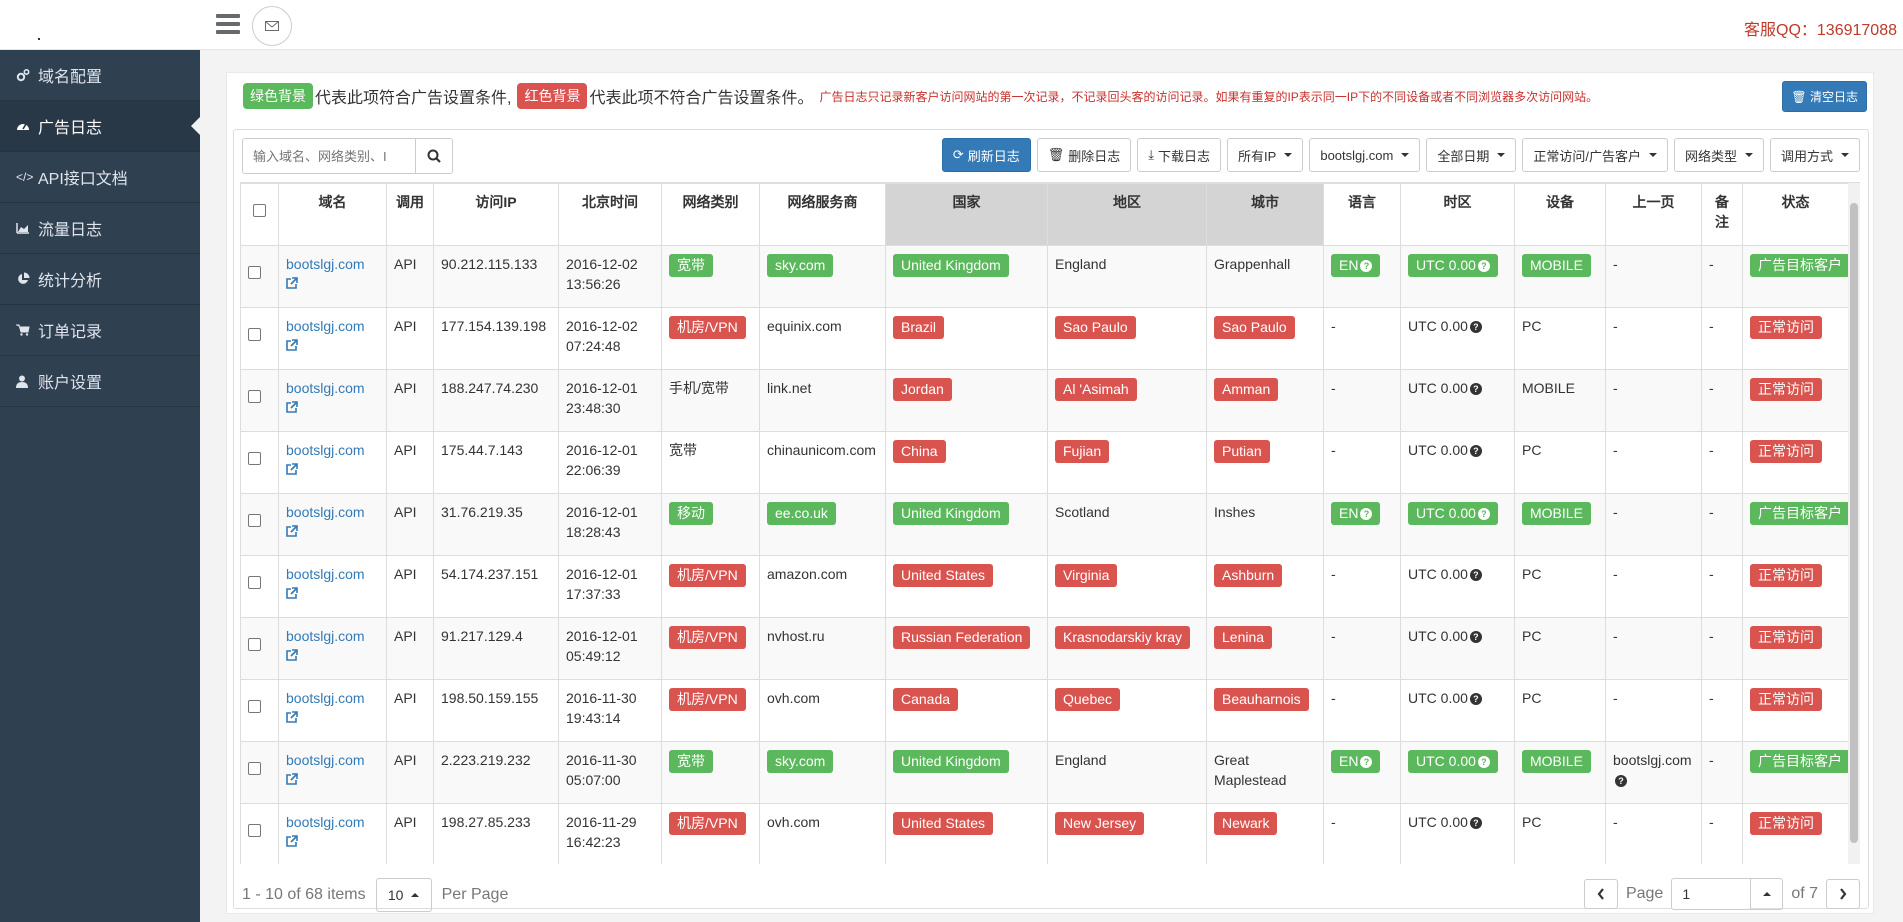 The image size is (1903, 922). What do you see at coordinates (1084, 155) in the screenshot?
I see `delete-log-button: 🗑 删除日志` at bounding box center [1084, 155].